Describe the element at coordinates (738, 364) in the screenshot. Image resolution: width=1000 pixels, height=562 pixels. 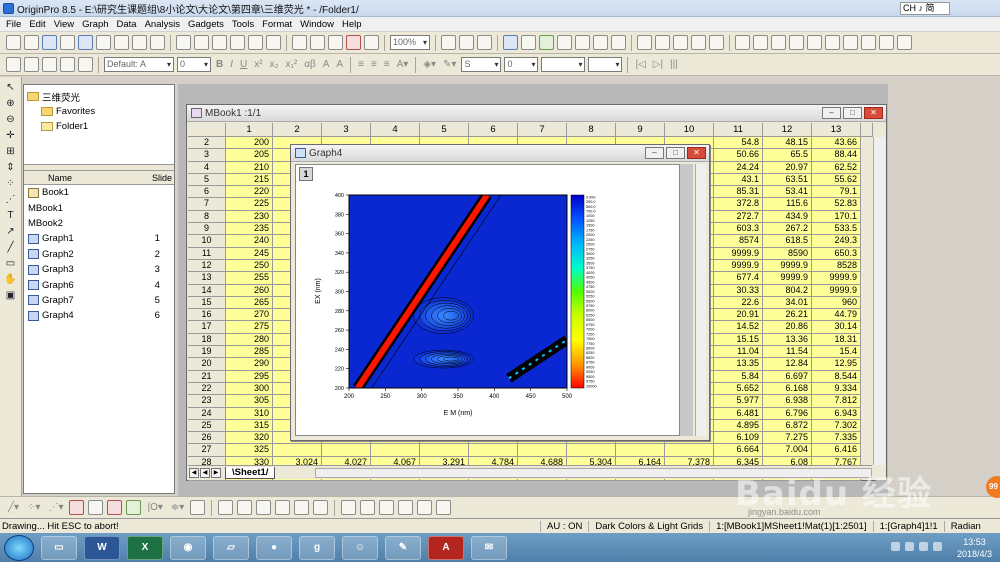
I see `table-cell: 13.35` at that location.